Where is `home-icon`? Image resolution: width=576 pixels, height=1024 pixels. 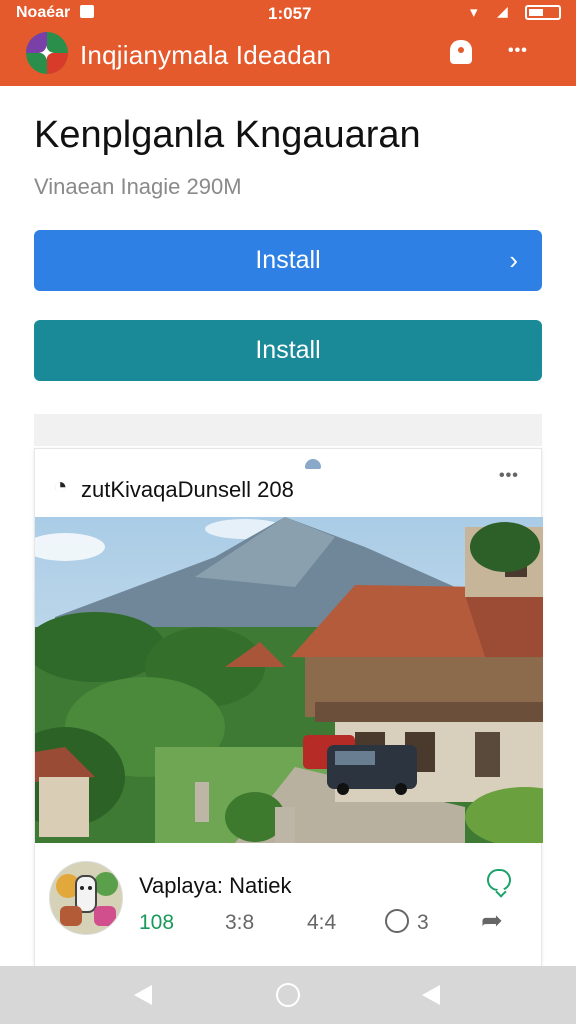
home-icon is located at coordinates (288, 995).